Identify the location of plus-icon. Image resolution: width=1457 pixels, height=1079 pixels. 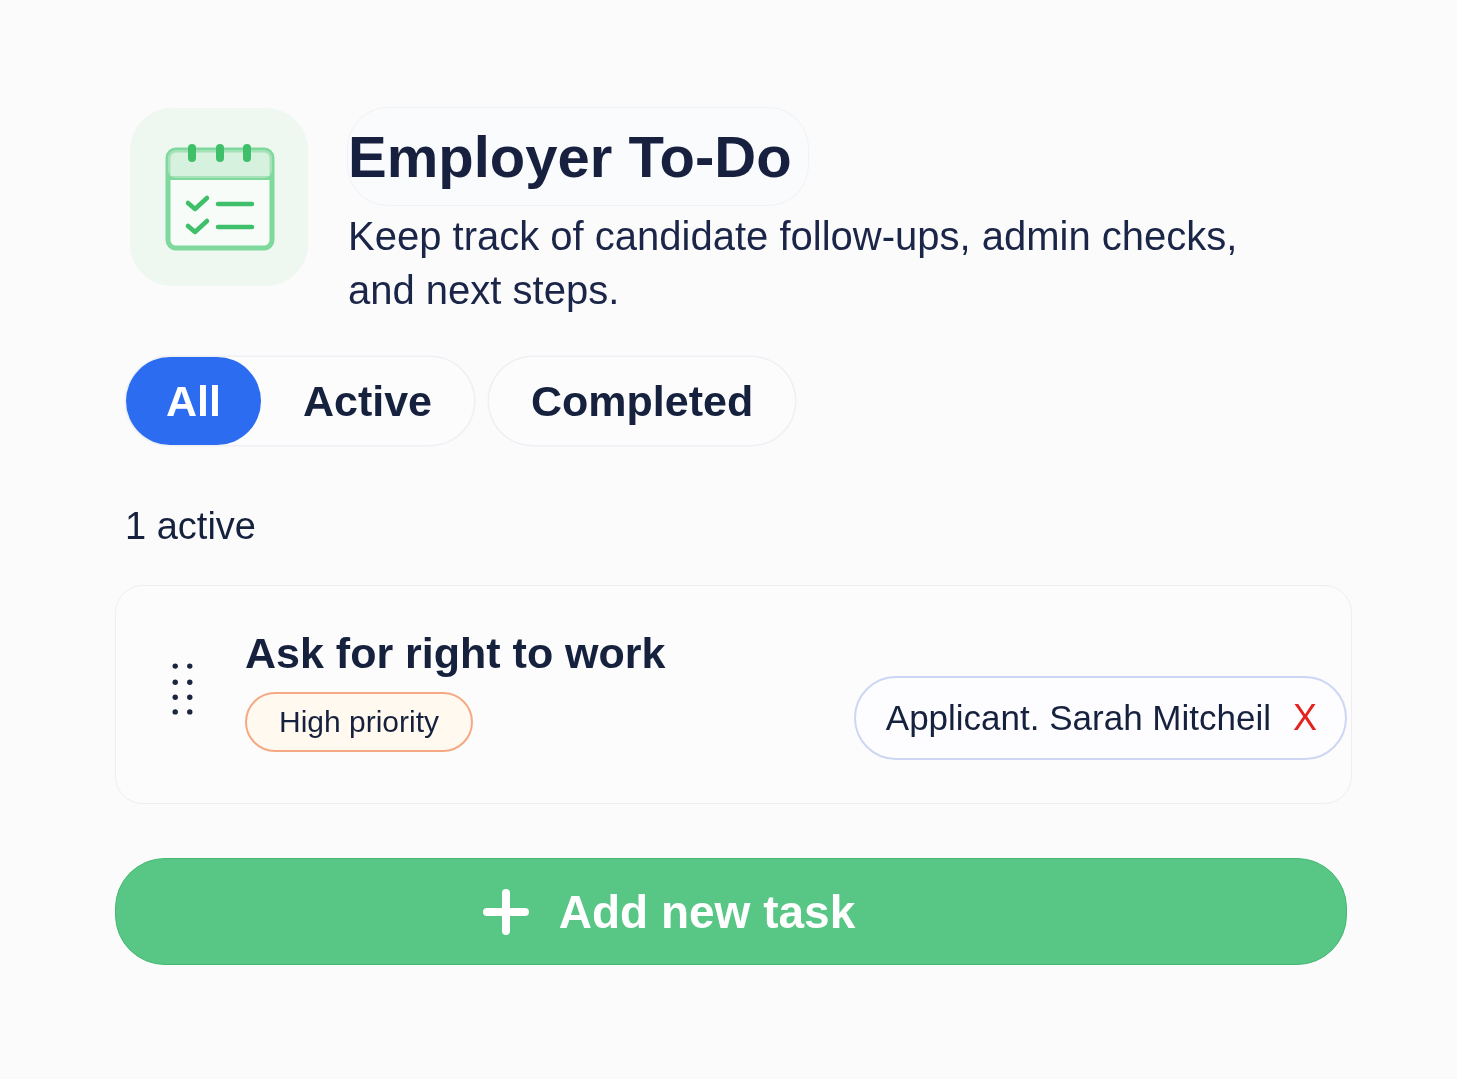
(505, 911).